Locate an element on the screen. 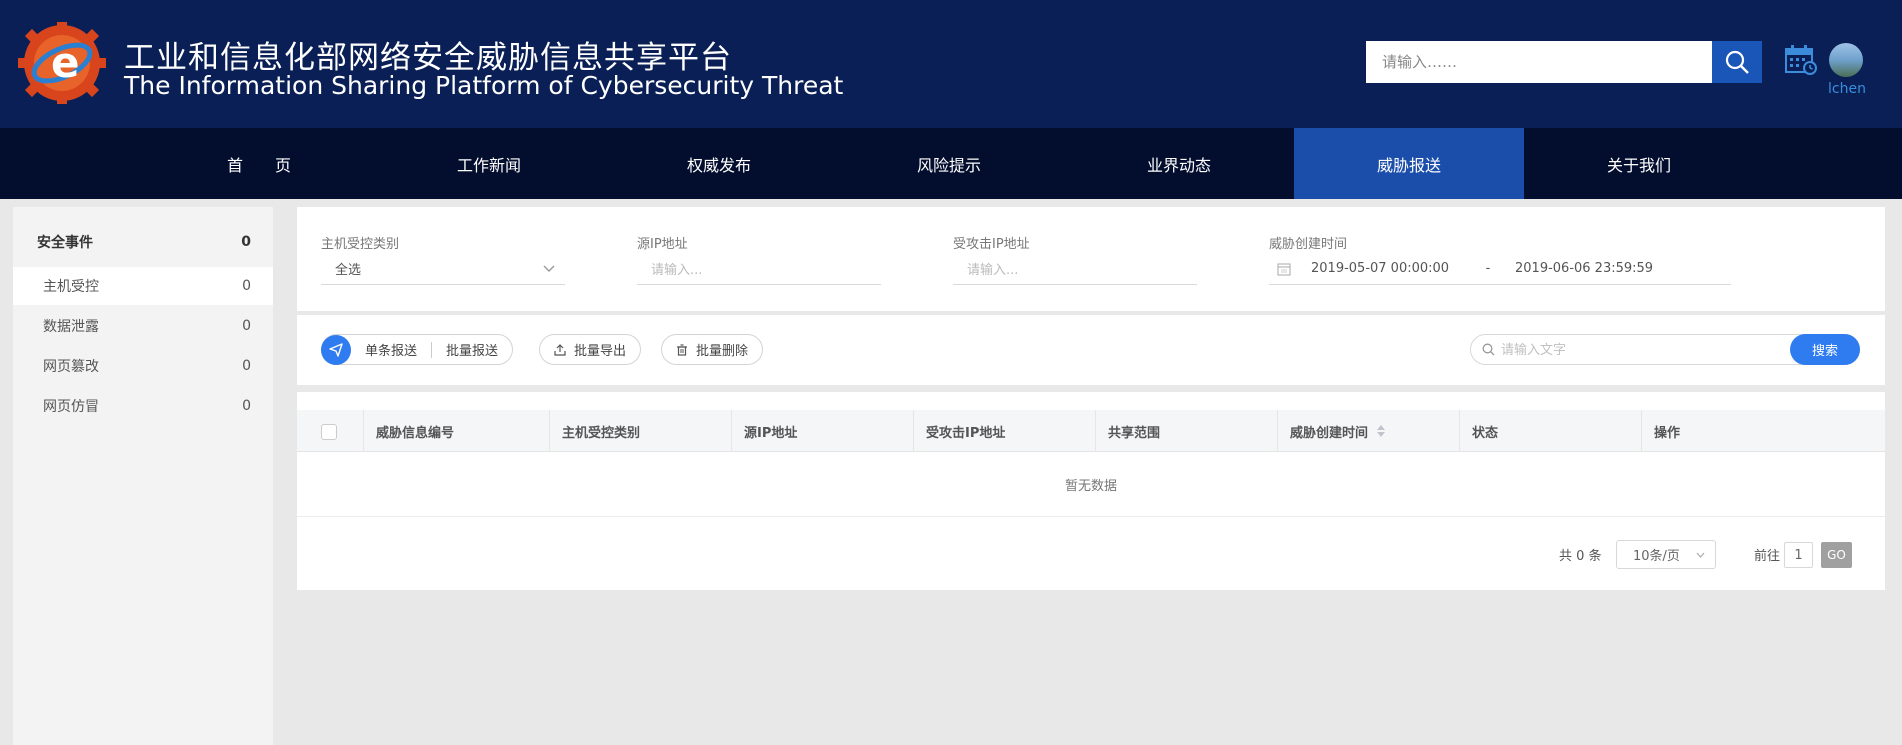 The height and width of the screenshot is (745, 1902). col-src-ip: 源IP地址 is located at coordinates (822, 431).